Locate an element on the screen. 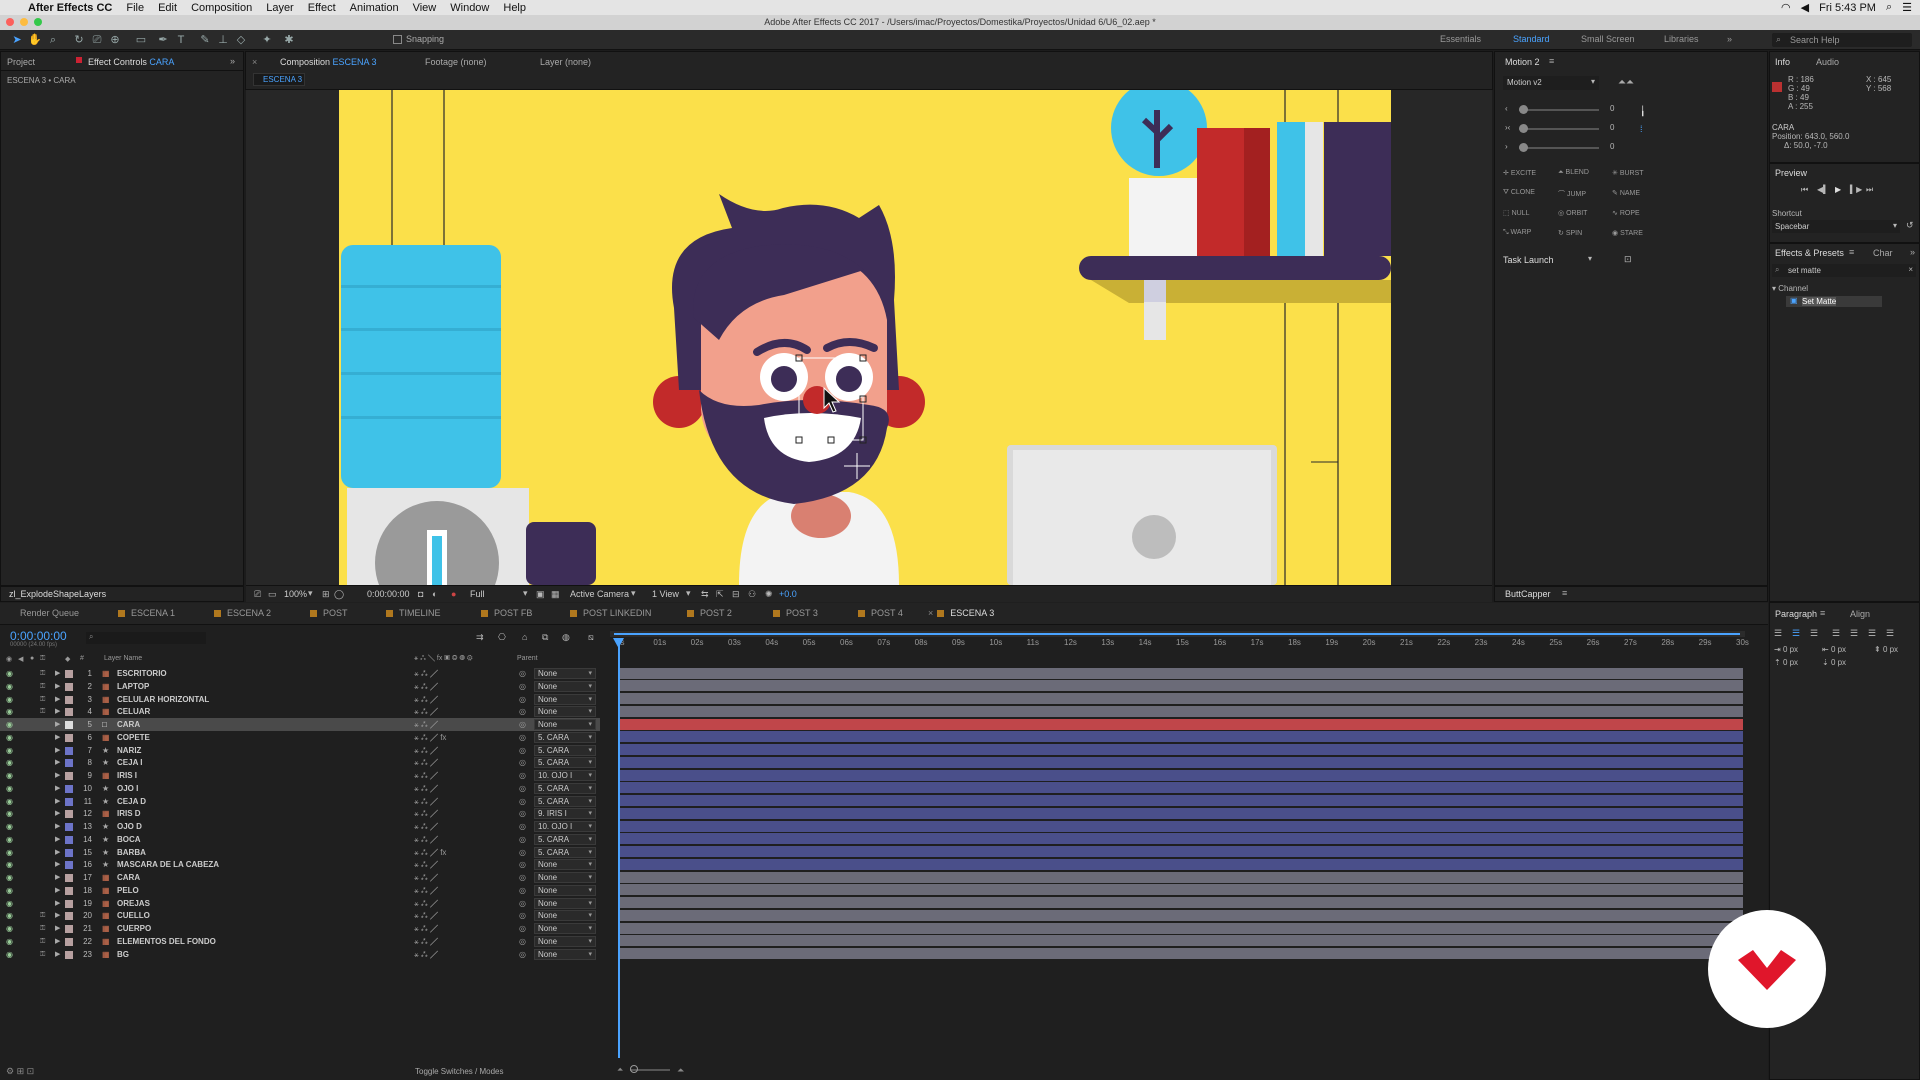 This screenshot has height=1080, width=1920. viewer-timecode: 0:00:00:00 is located at coordinates (388, 594).